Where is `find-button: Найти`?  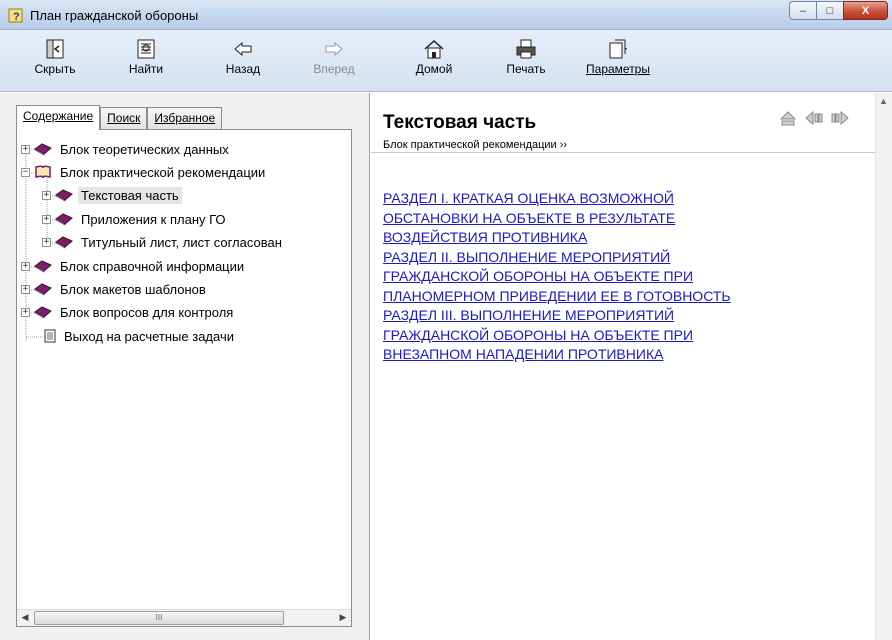 find-button: Найти is located at coordinates (146, 61).